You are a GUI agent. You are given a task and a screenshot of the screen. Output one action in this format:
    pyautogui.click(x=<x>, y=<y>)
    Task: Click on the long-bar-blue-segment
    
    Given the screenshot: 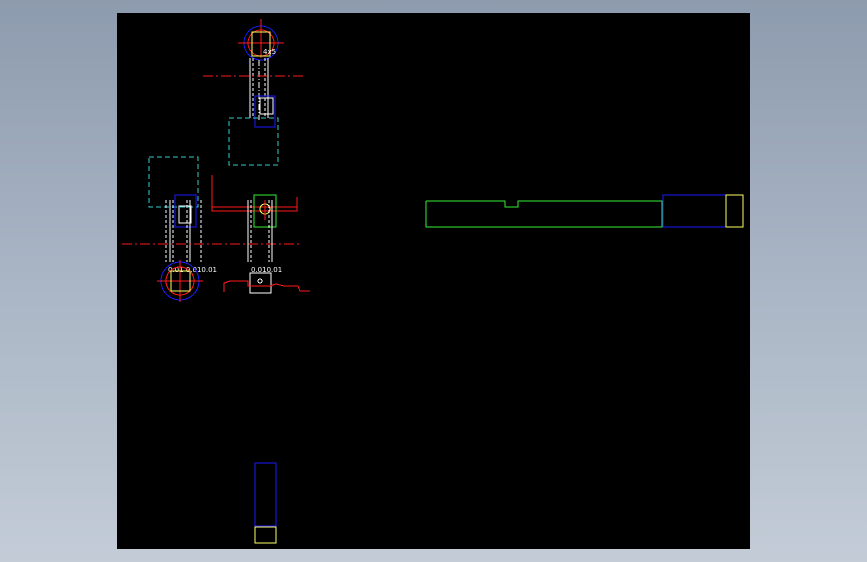 What is the action you would take?
    pyautogui.click(x=694, y=211)
    